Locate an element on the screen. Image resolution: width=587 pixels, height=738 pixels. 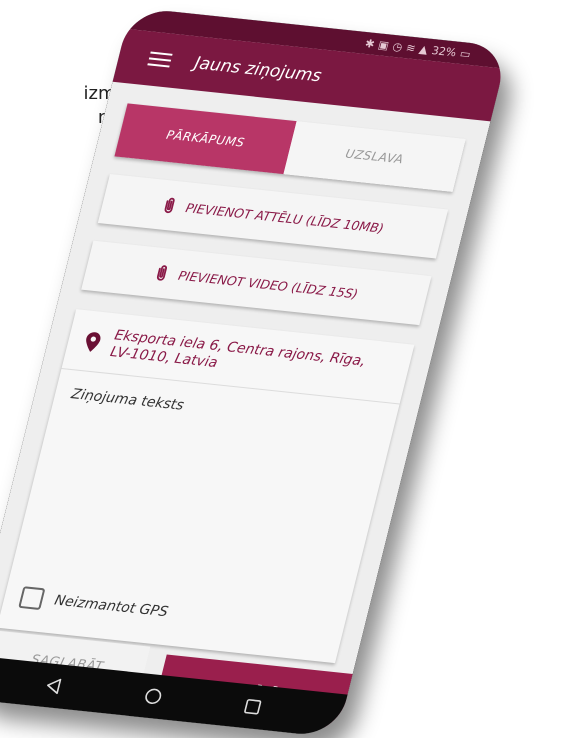
home-icon is located at coordinates (153, 696).